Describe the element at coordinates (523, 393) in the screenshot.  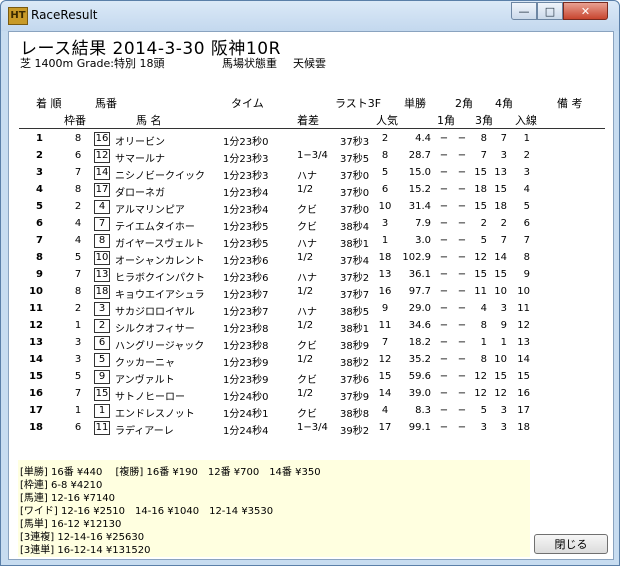
I see `finish-cell: 16` at that location.